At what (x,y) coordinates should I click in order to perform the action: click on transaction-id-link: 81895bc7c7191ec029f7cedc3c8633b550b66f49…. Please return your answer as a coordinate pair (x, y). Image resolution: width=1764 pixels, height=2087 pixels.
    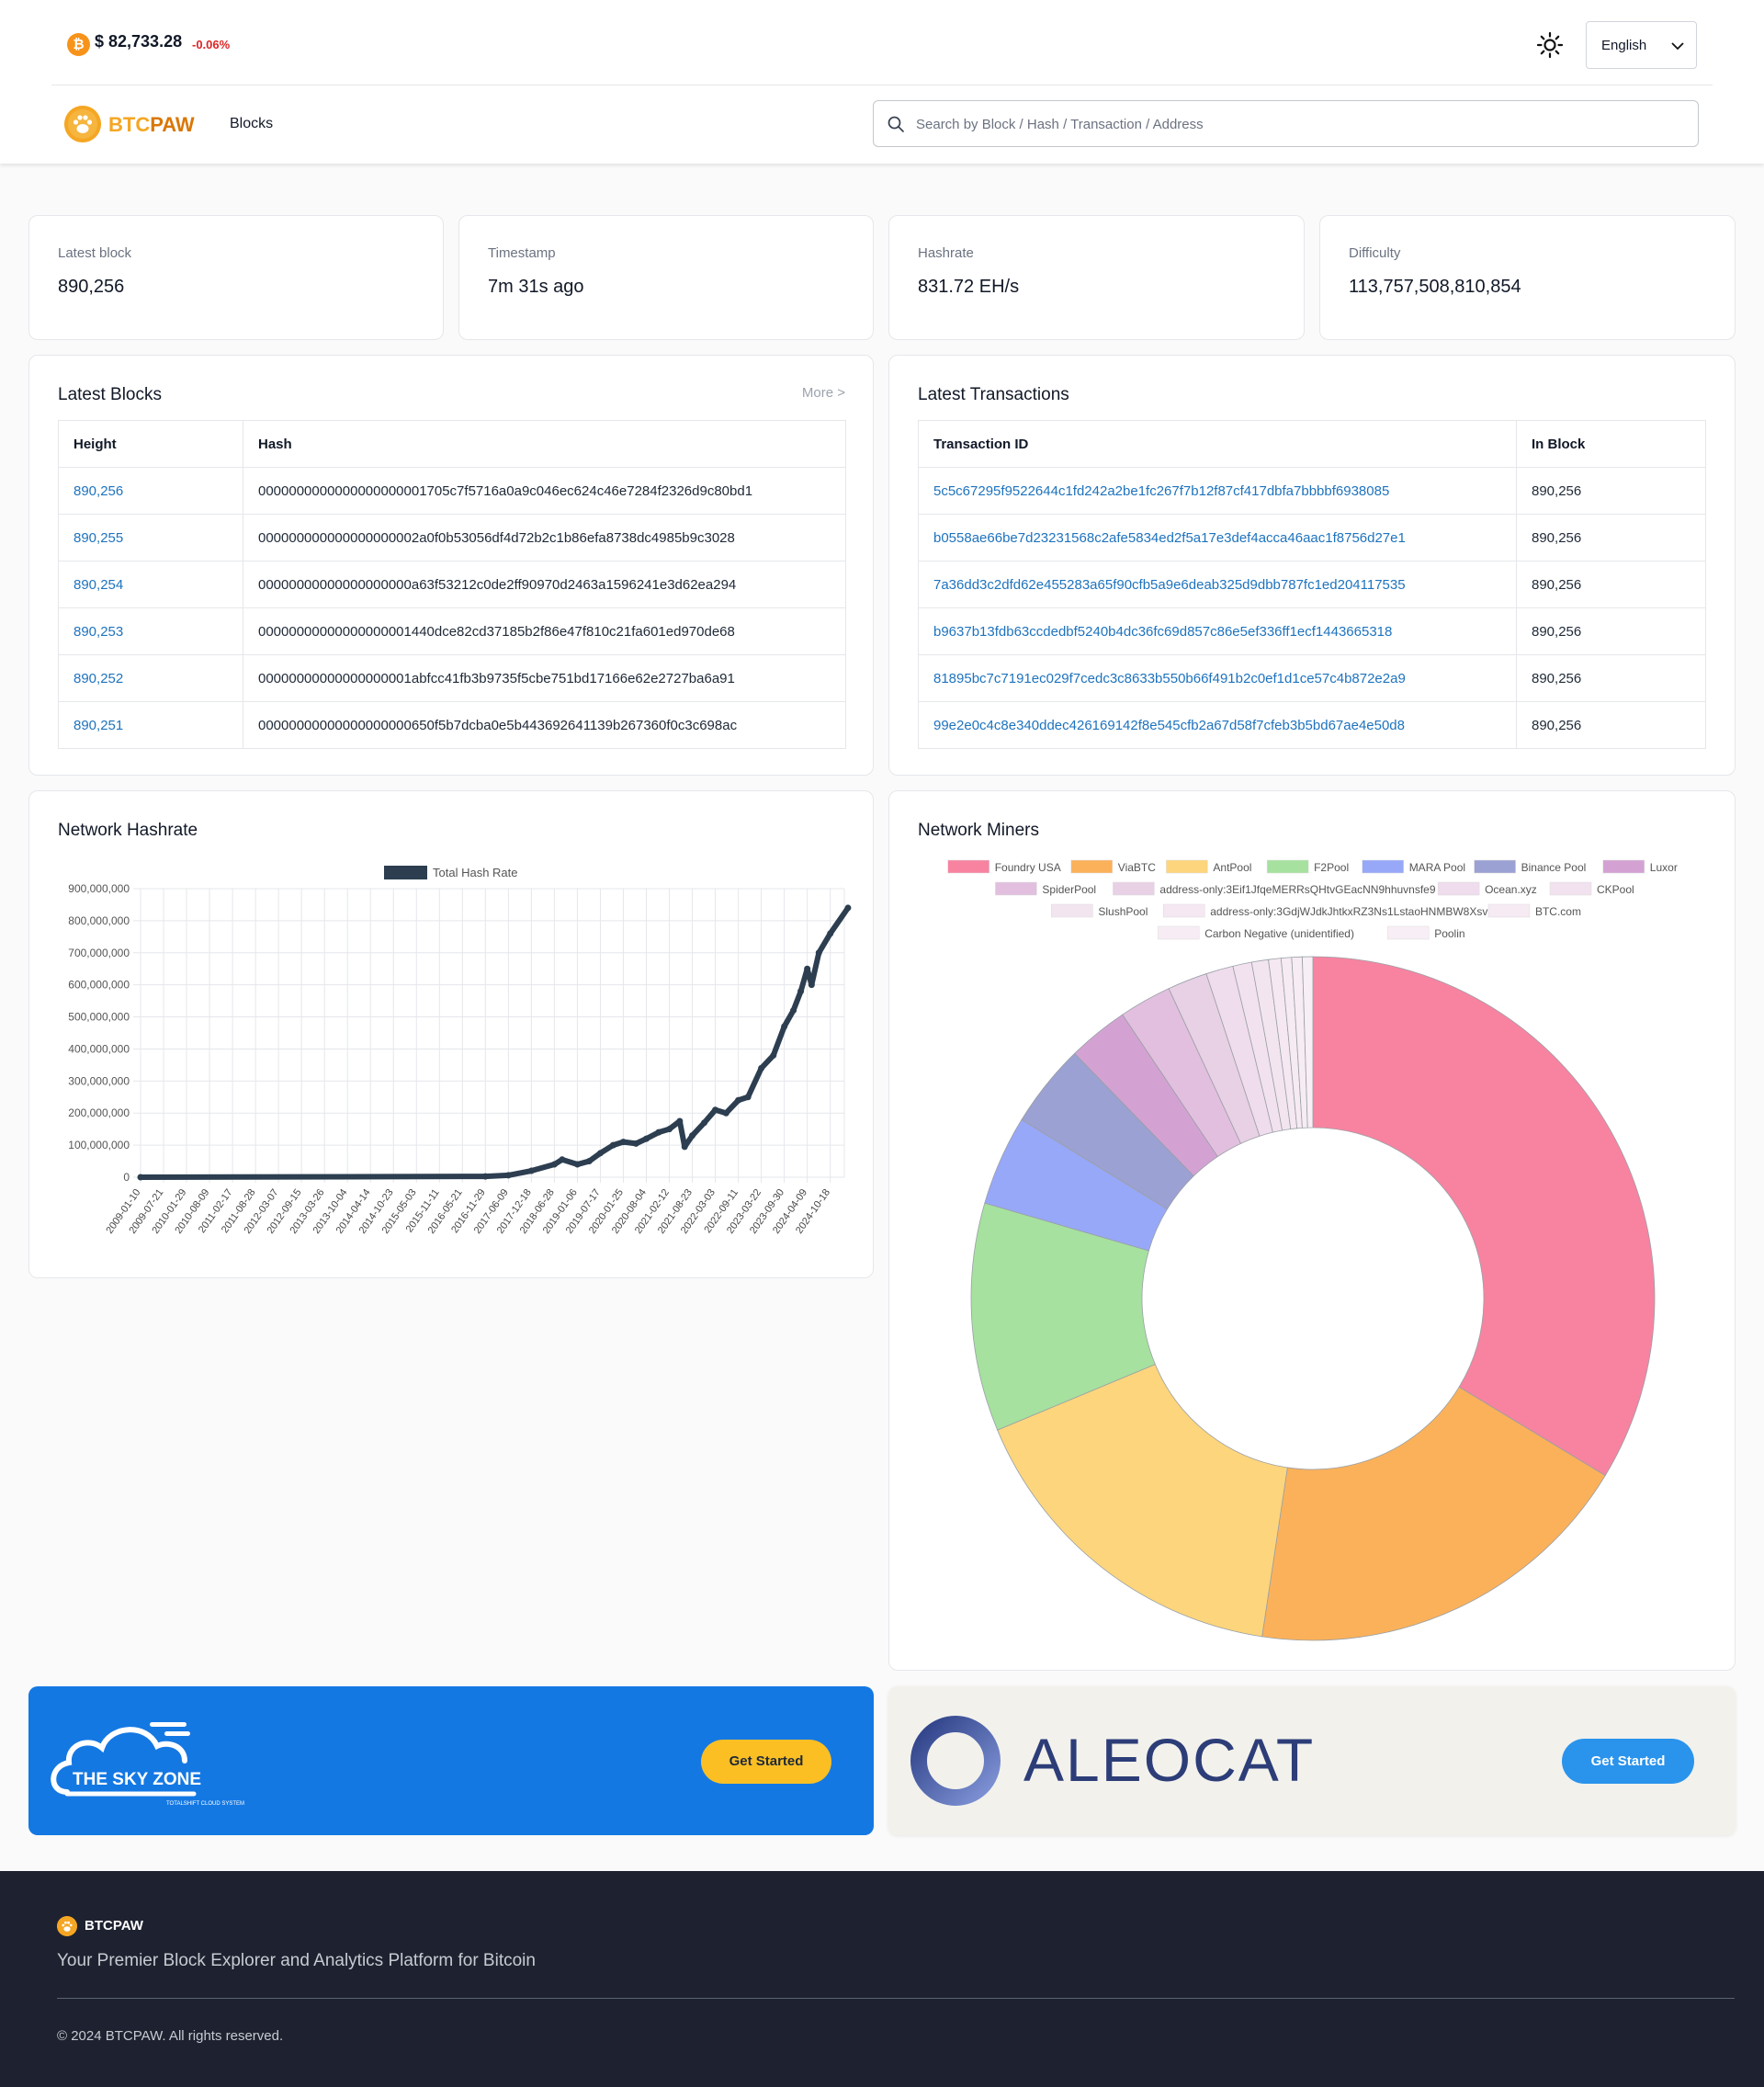
    Looking at the image, I should click on (1169, 678).